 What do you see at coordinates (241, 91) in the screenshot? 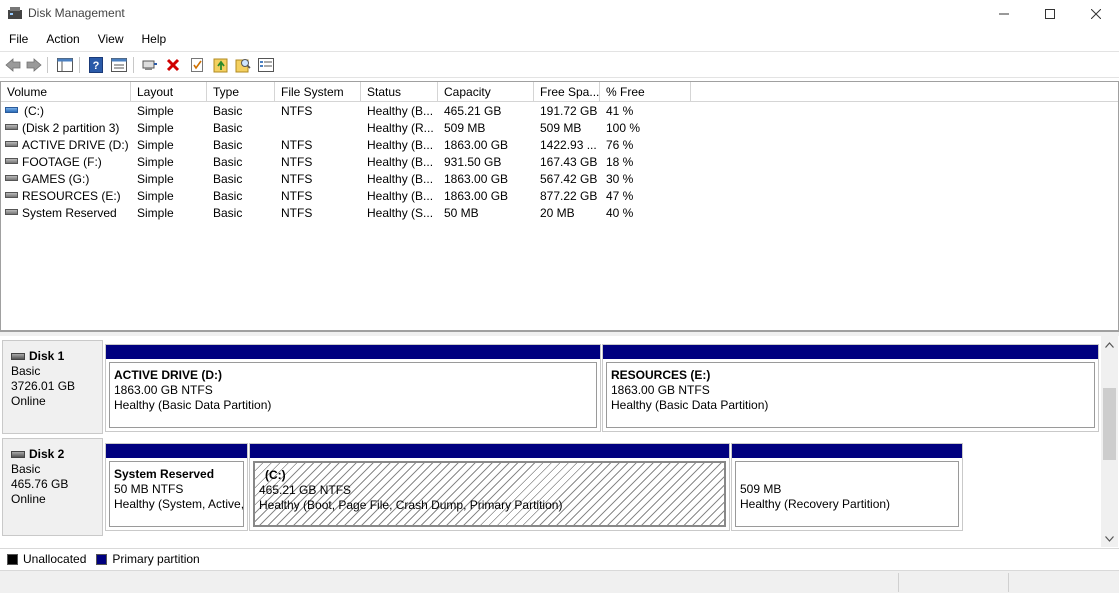
I see `column-header-type: Type` at bounding box center [241, 91].